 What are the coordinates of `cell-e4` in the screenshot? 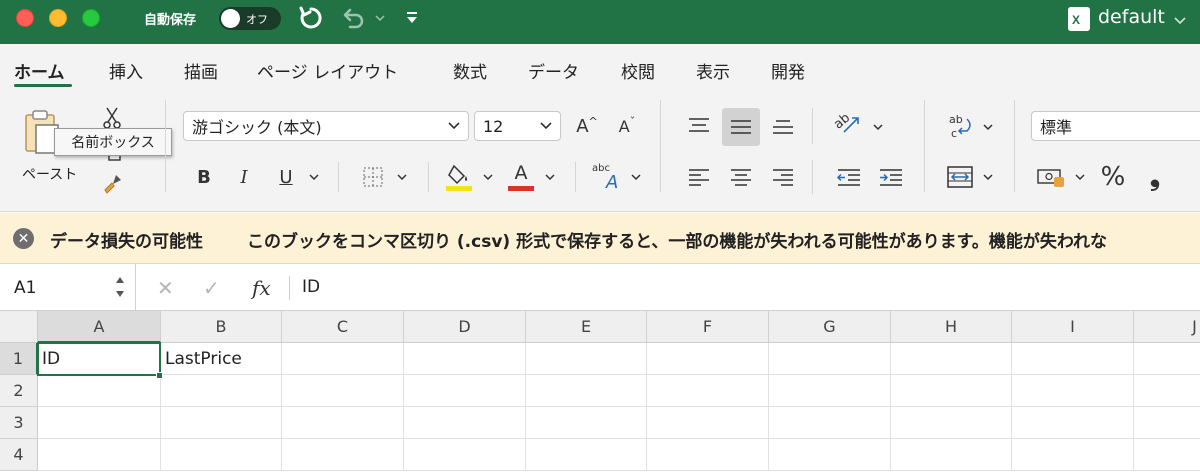 It's located at (586, 455).